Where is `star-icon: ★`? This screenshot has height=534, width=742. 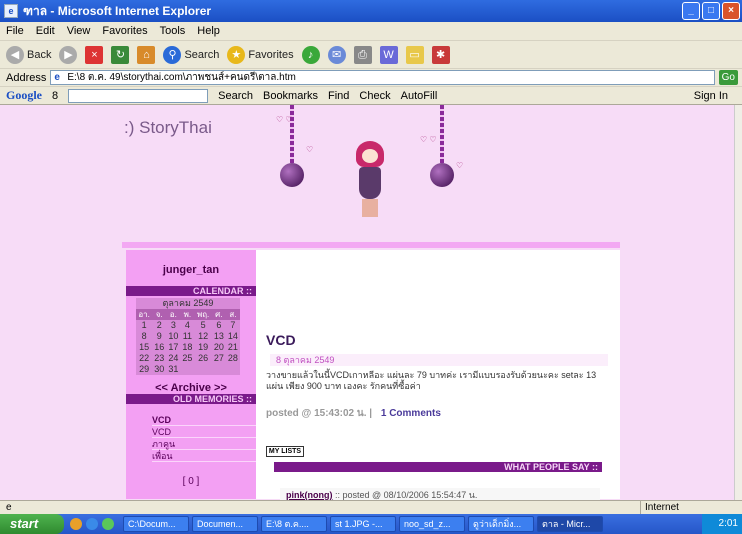 star-icon: ★ is located at coordinates (236, 54).